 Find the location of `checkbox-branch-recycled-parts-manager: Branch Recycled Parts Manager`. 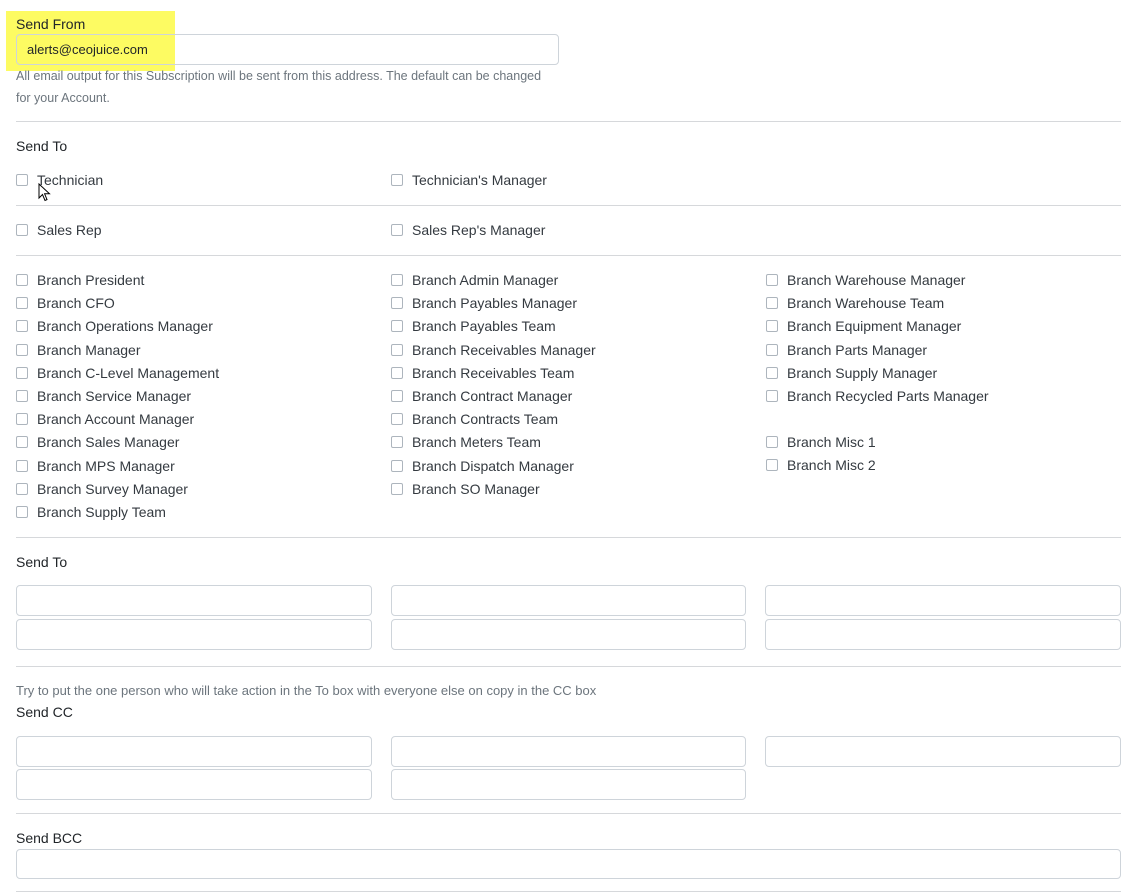

checkbox-branch-recycled-parts-manager: Branch Recycled Parts Manager is located at coordinates (877, 396).